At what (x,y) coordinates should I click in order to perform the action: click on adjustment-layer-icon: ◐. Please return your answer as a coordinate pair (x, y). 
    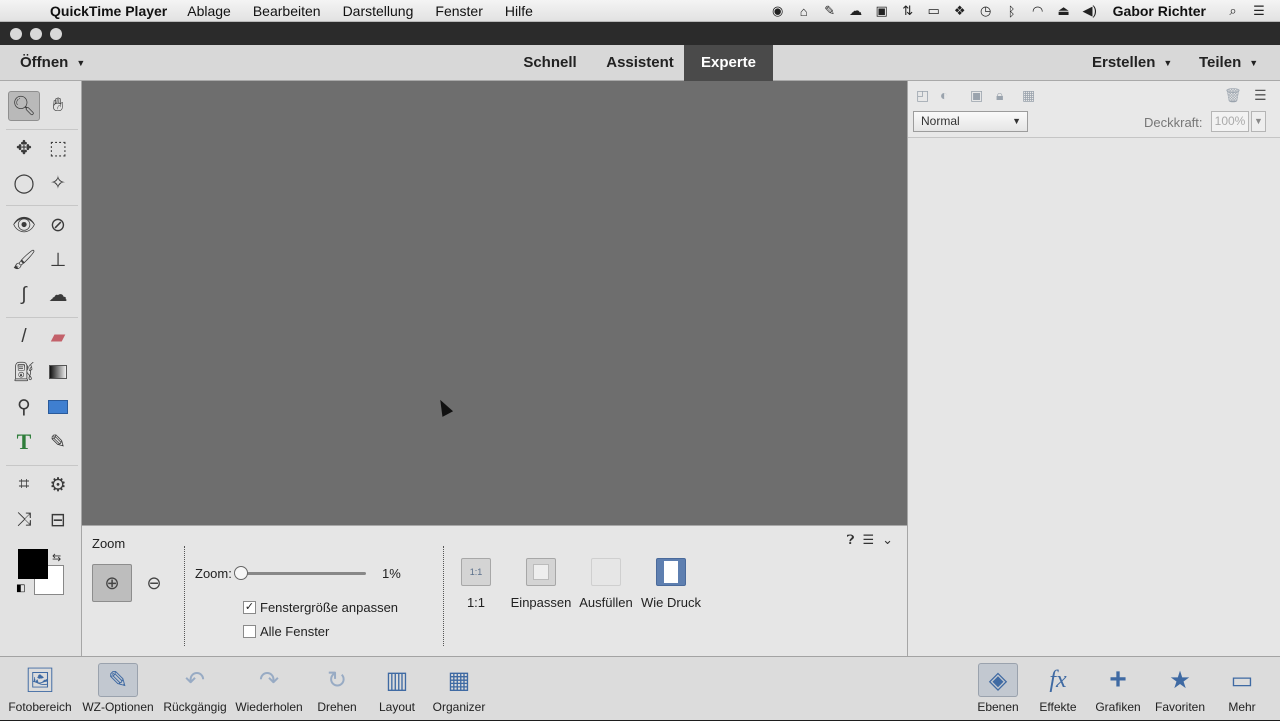
    Looking at the image, I should click on (944, 95).